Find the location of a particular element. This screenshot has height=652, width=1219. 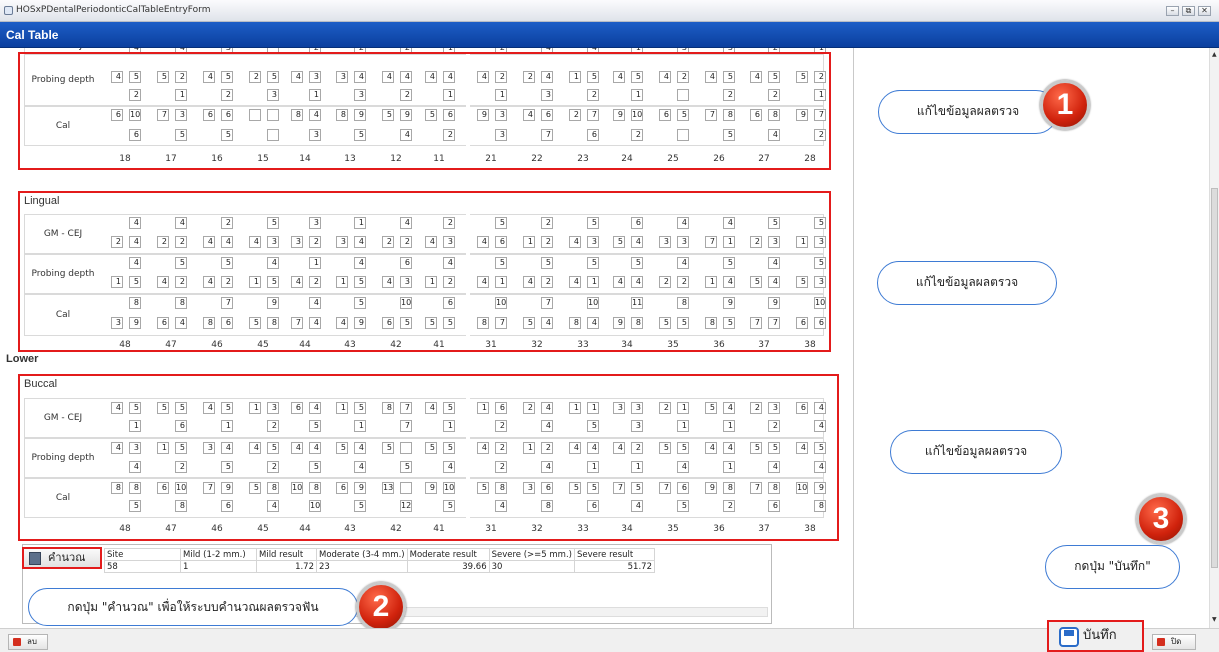

calculate-button-label: คำนวณ is located at coordinates (67, 557).